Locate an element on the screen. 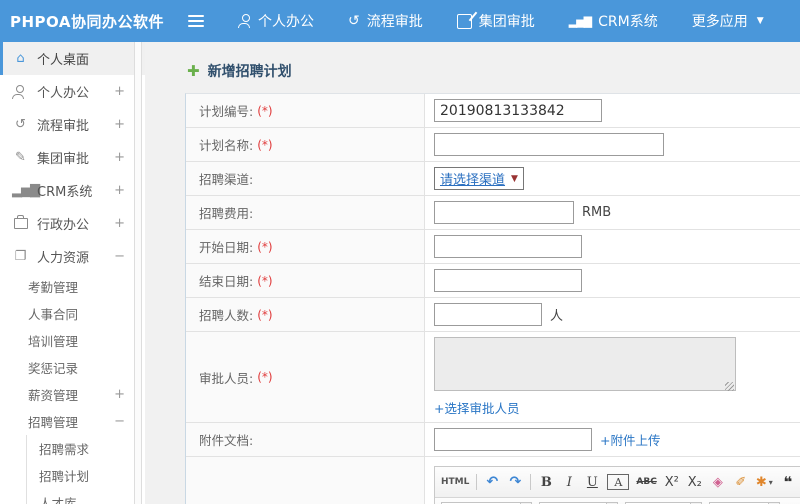  top-nav: 个人办公 ↺ 流程审批 集团审批 ▂▅▇ CRM系统 更多应用 ▼ is located at coordinates (501, 21).